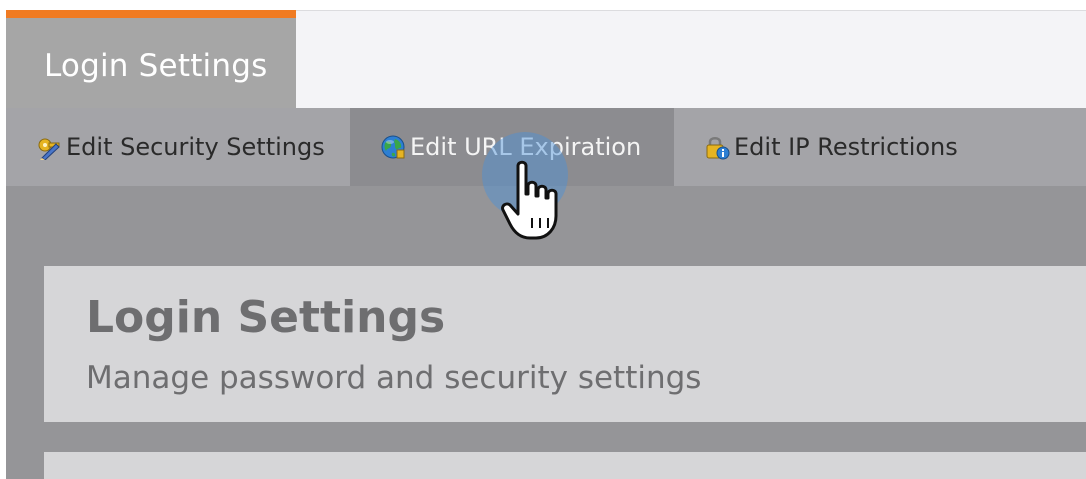  Describe the element at coordinates (532, 202) in the screenshot. I see `hand-pointer-icon` at that location.